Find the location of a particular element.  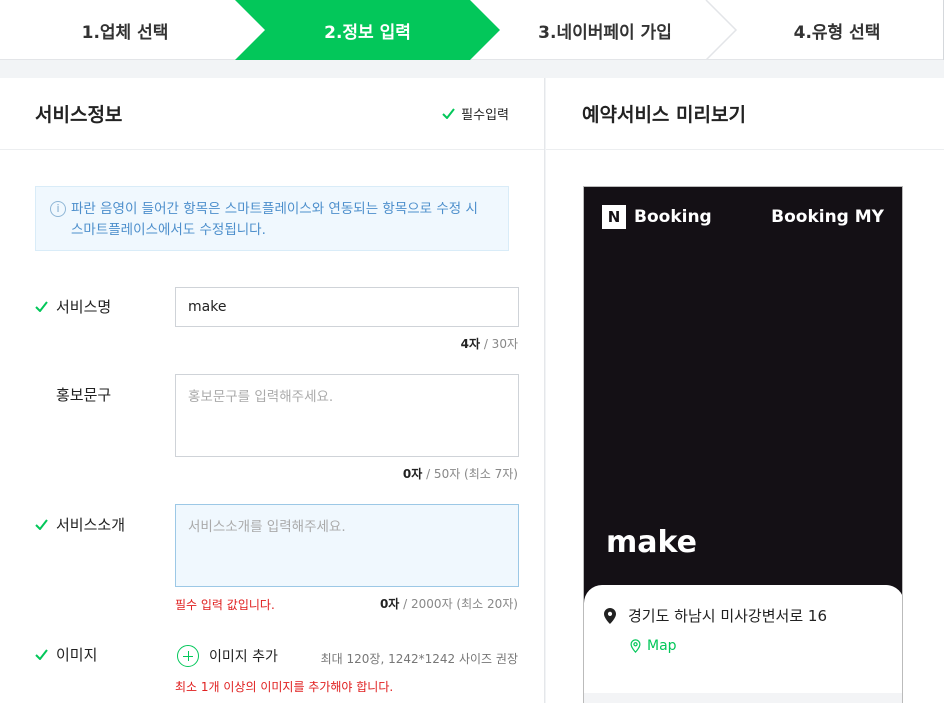

preview-address: 경기도 하남시 미사강변서로 16 is located at coordinates (744, 615).